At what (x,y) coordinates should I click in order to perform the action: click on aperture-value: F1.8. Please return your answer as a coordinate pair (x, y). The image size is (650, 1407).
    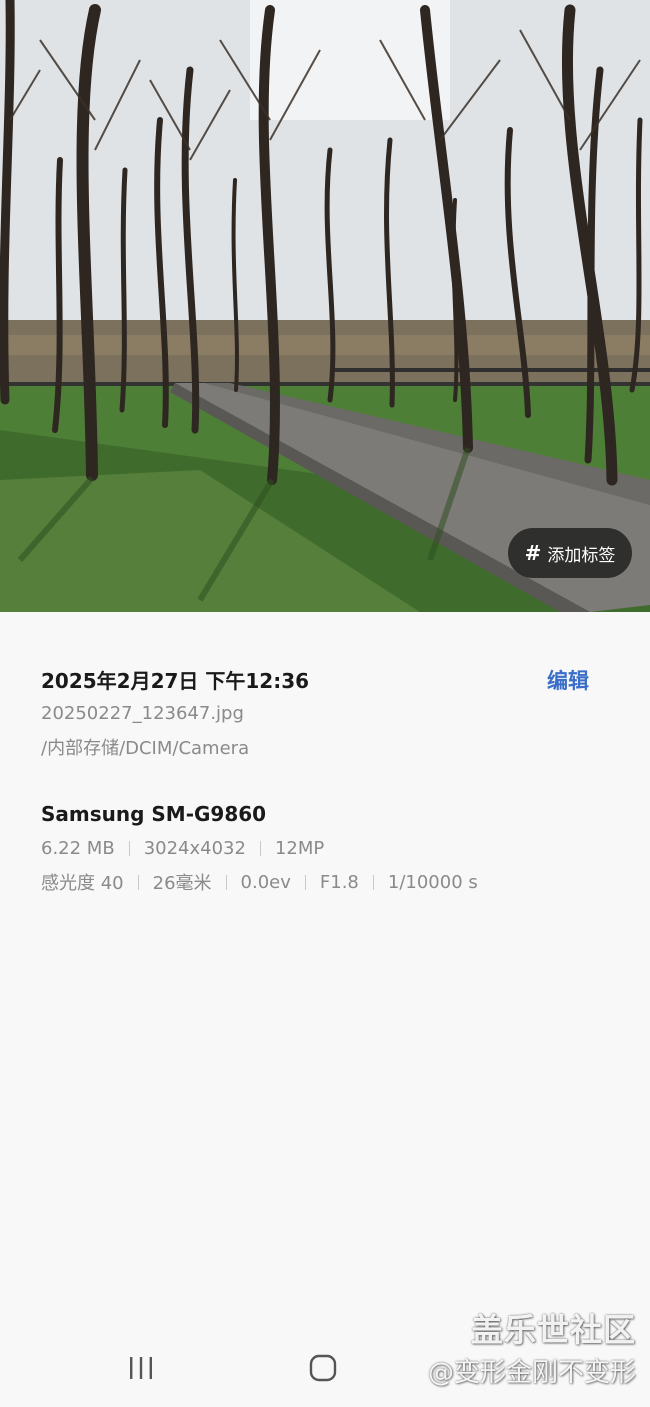
    Looking at the image, I should click on (339, 882).